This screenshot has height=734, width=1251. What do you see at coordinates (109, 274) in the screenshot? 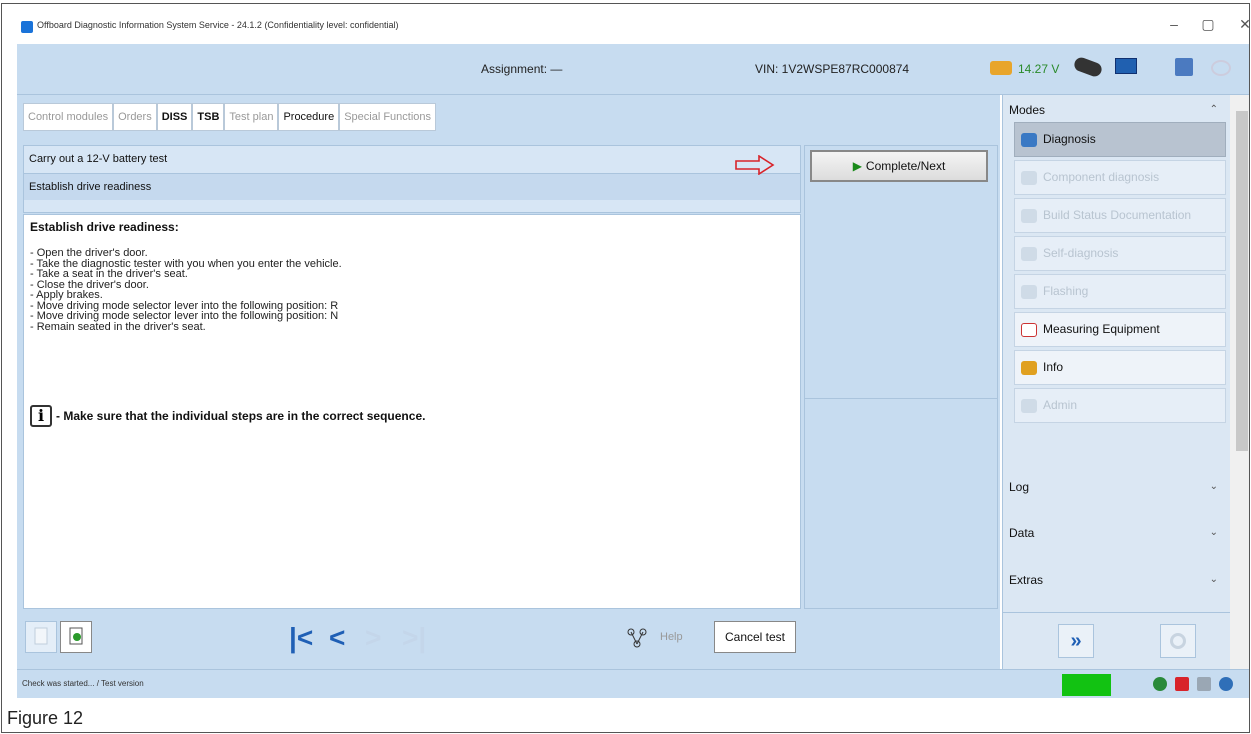
I see `instruction-line: - Take a seat in the driver's seat.` at bounding box center [109, 274].